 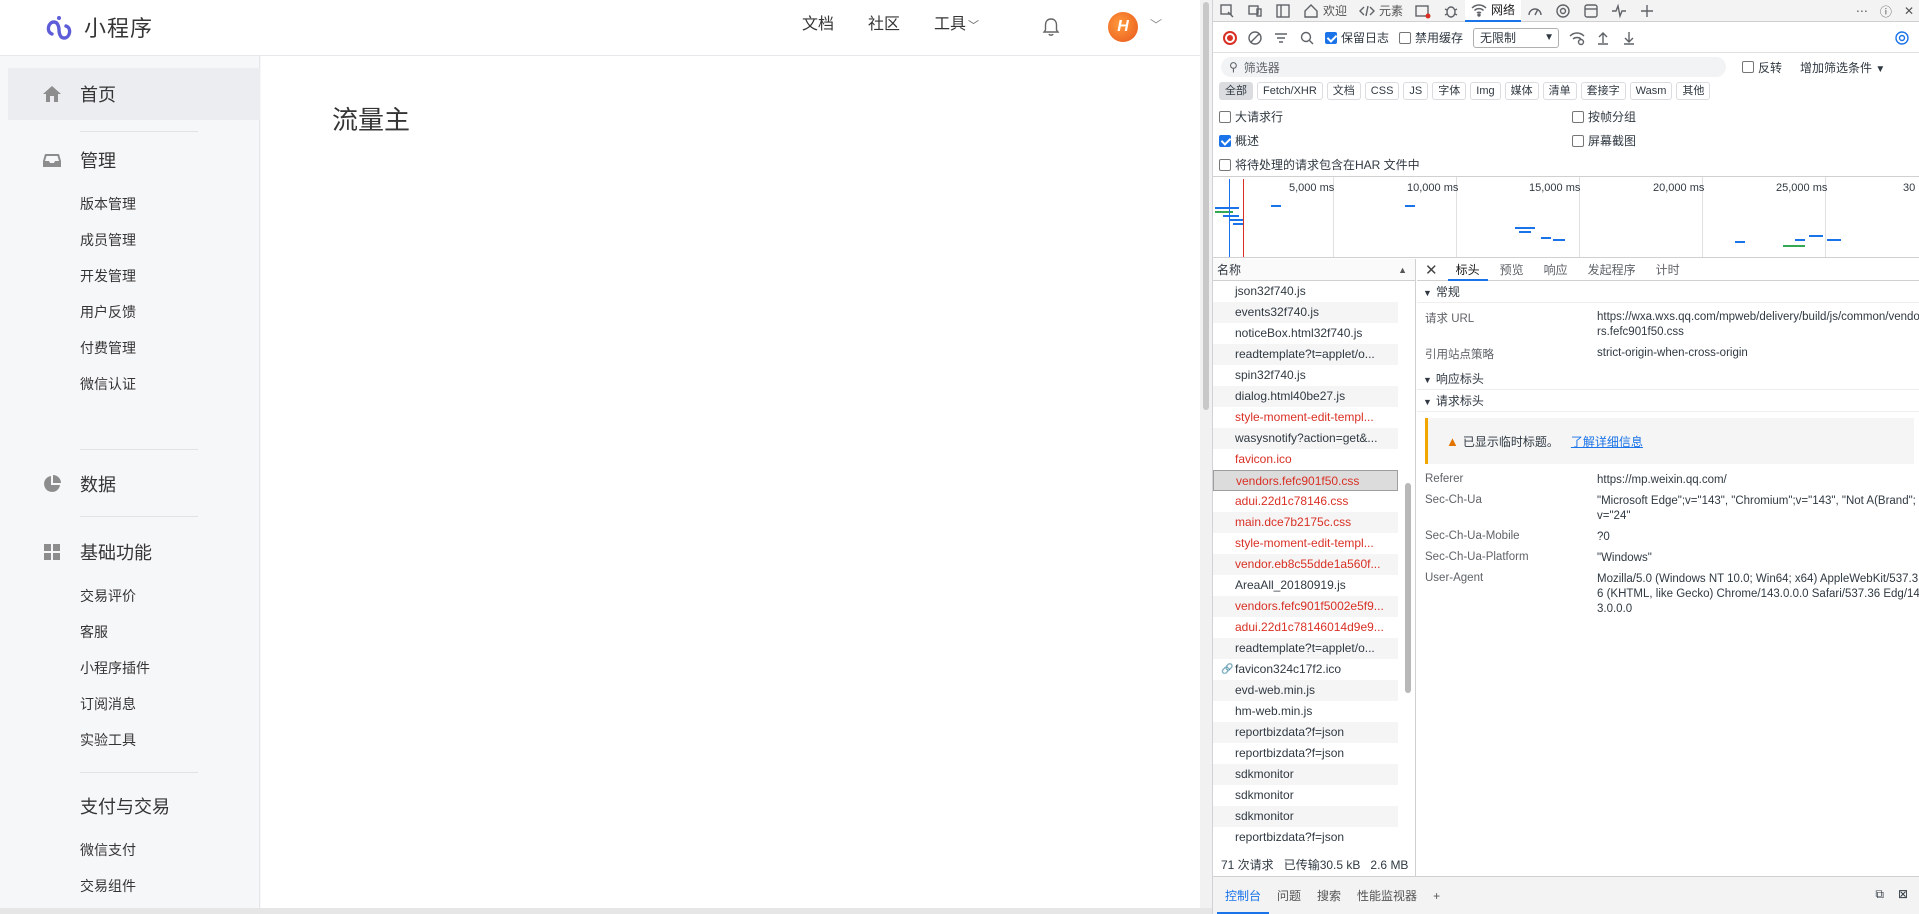 What do you see at coordinates (1243, 896) in the screenshot?
I see `drawer-tab: 控制台` at bounding box center [1243, 896].